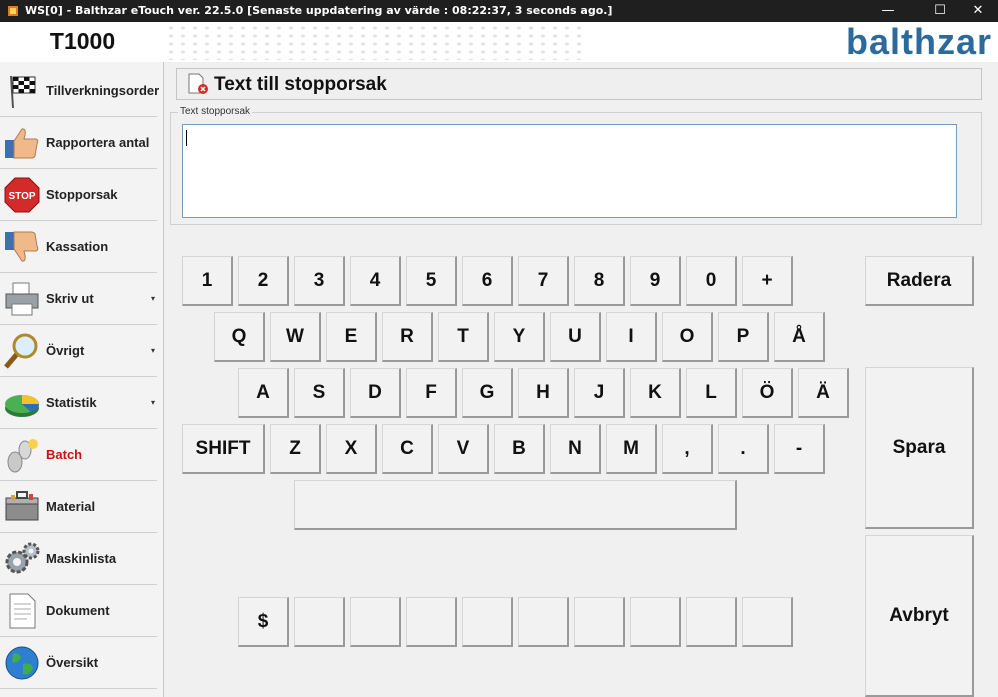 The image size is (998, 697). What do you see at coordinates (22, 611) in the screenshot?
I see `document-icon` at bounding box center [22, 611].